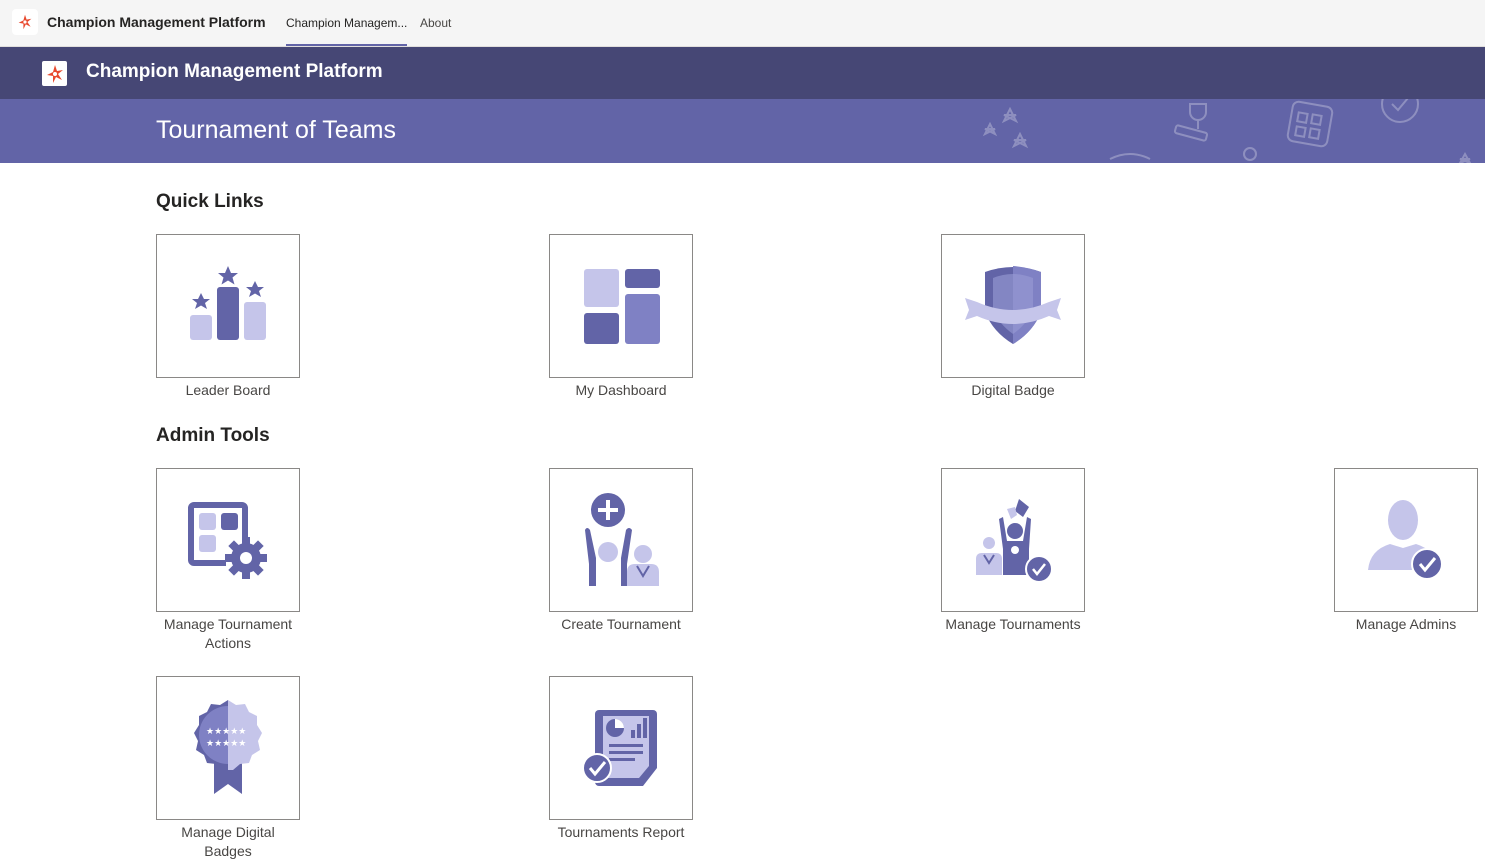  Describe the element at coordinates (234, 71) in the screenshot. I see `platform-title: Champion Management Platform` at that location.